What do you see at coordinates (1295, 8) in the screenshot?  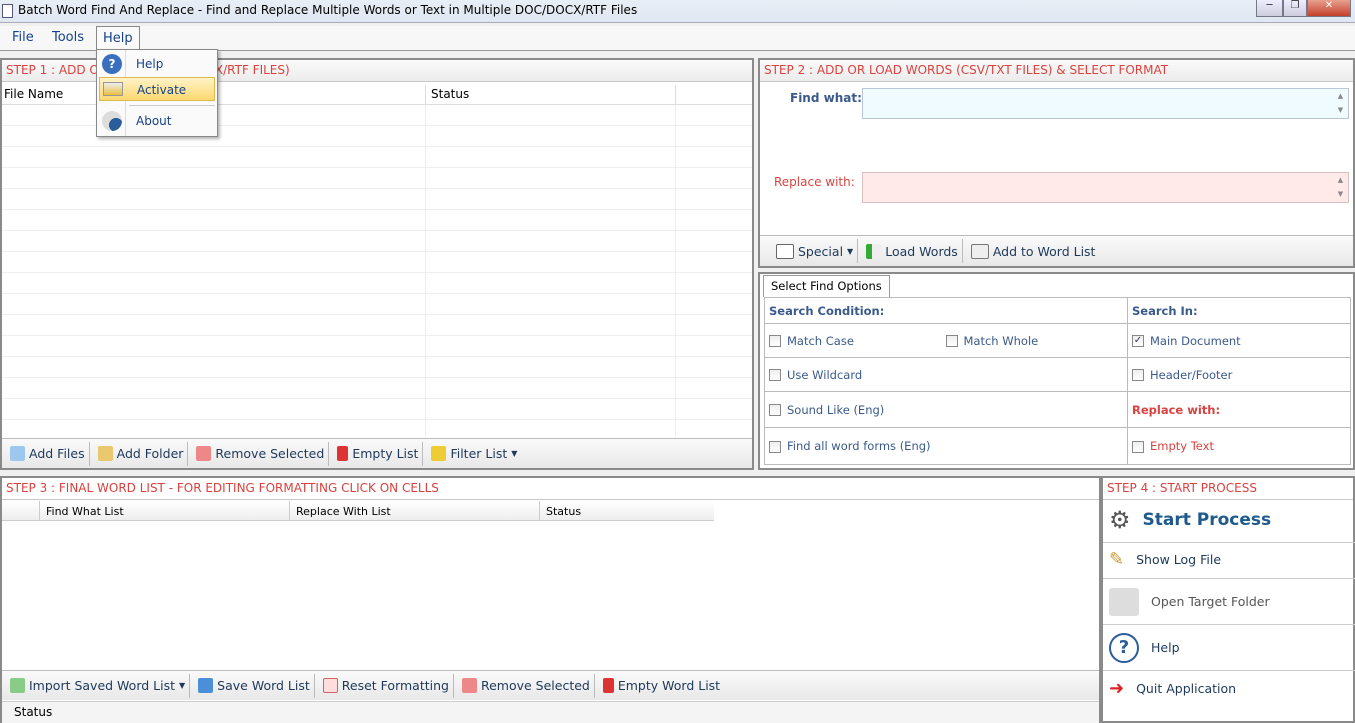 I see `maximize-button: ❐` at bounding box center [1295, 8].